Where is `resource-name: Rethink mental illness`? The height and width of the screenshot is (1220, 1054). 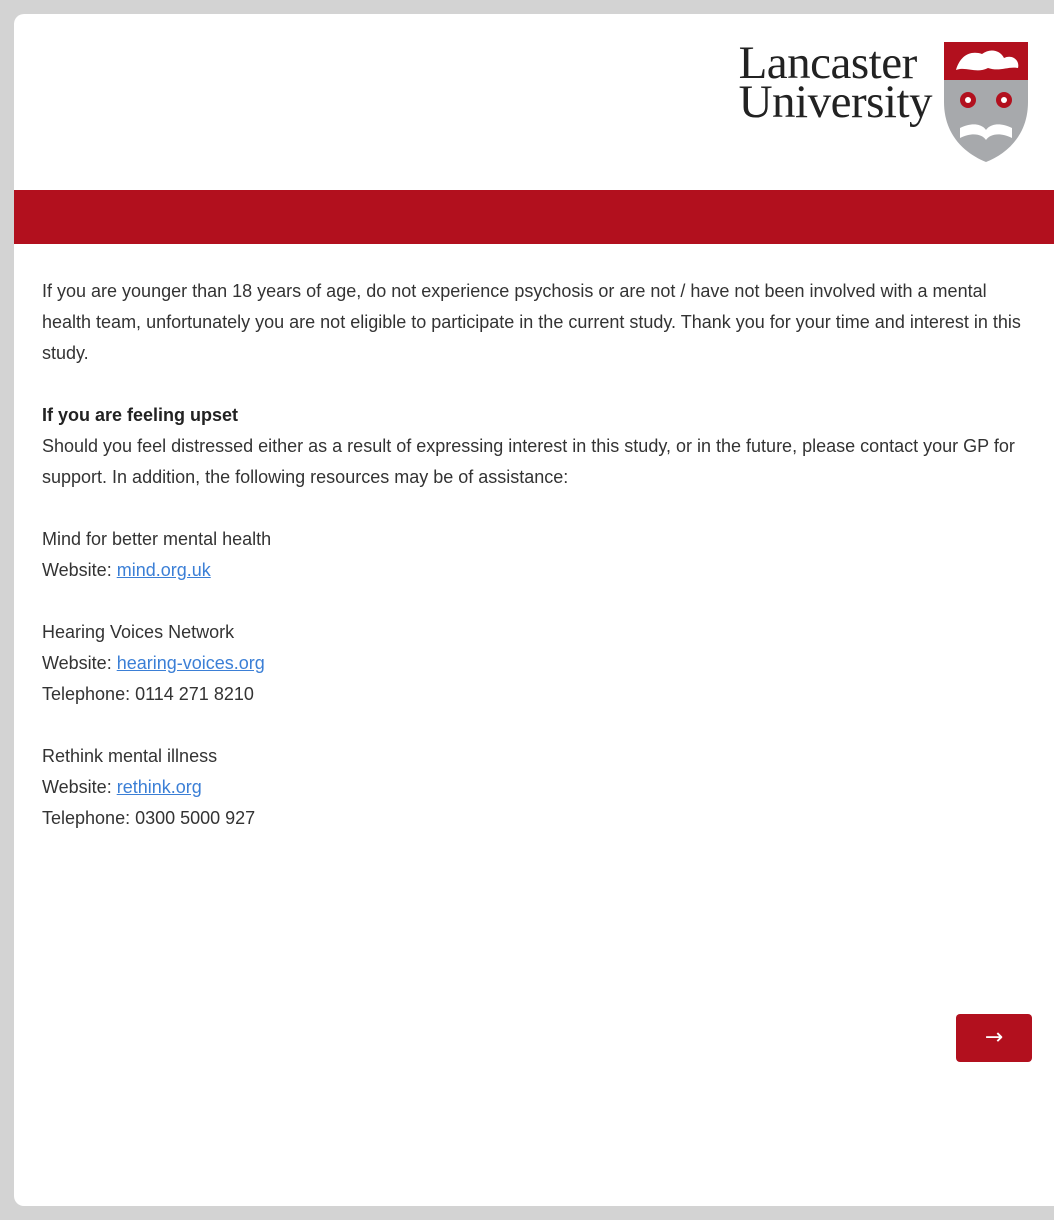 resource-name: Rethink mental illness is located at coordinates (130, 756).